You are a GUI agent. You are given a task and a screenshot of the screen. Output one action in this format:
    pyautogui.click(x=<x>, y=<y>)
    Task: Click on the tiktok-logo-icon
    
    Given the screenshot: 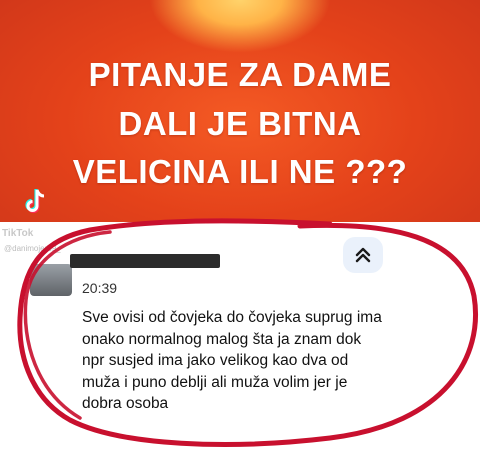 What is the action you would take?
    pyautogui.click(x=35, y=201)
    